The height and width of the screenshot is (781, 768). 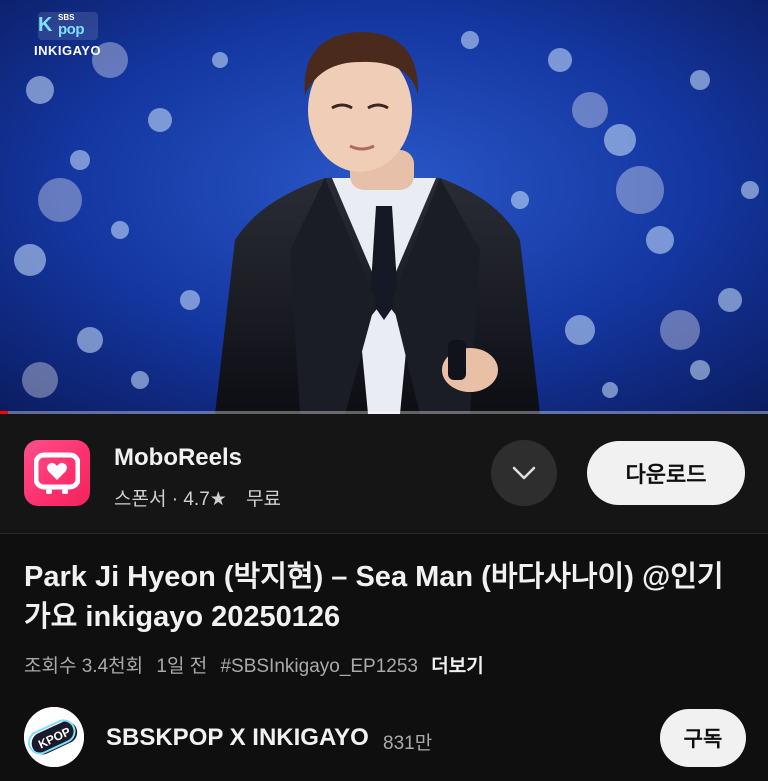 What do you see at coordinates (457, 666) in the screenshot?
I see `more-button: 더보기` at bounding box center [457, 666].